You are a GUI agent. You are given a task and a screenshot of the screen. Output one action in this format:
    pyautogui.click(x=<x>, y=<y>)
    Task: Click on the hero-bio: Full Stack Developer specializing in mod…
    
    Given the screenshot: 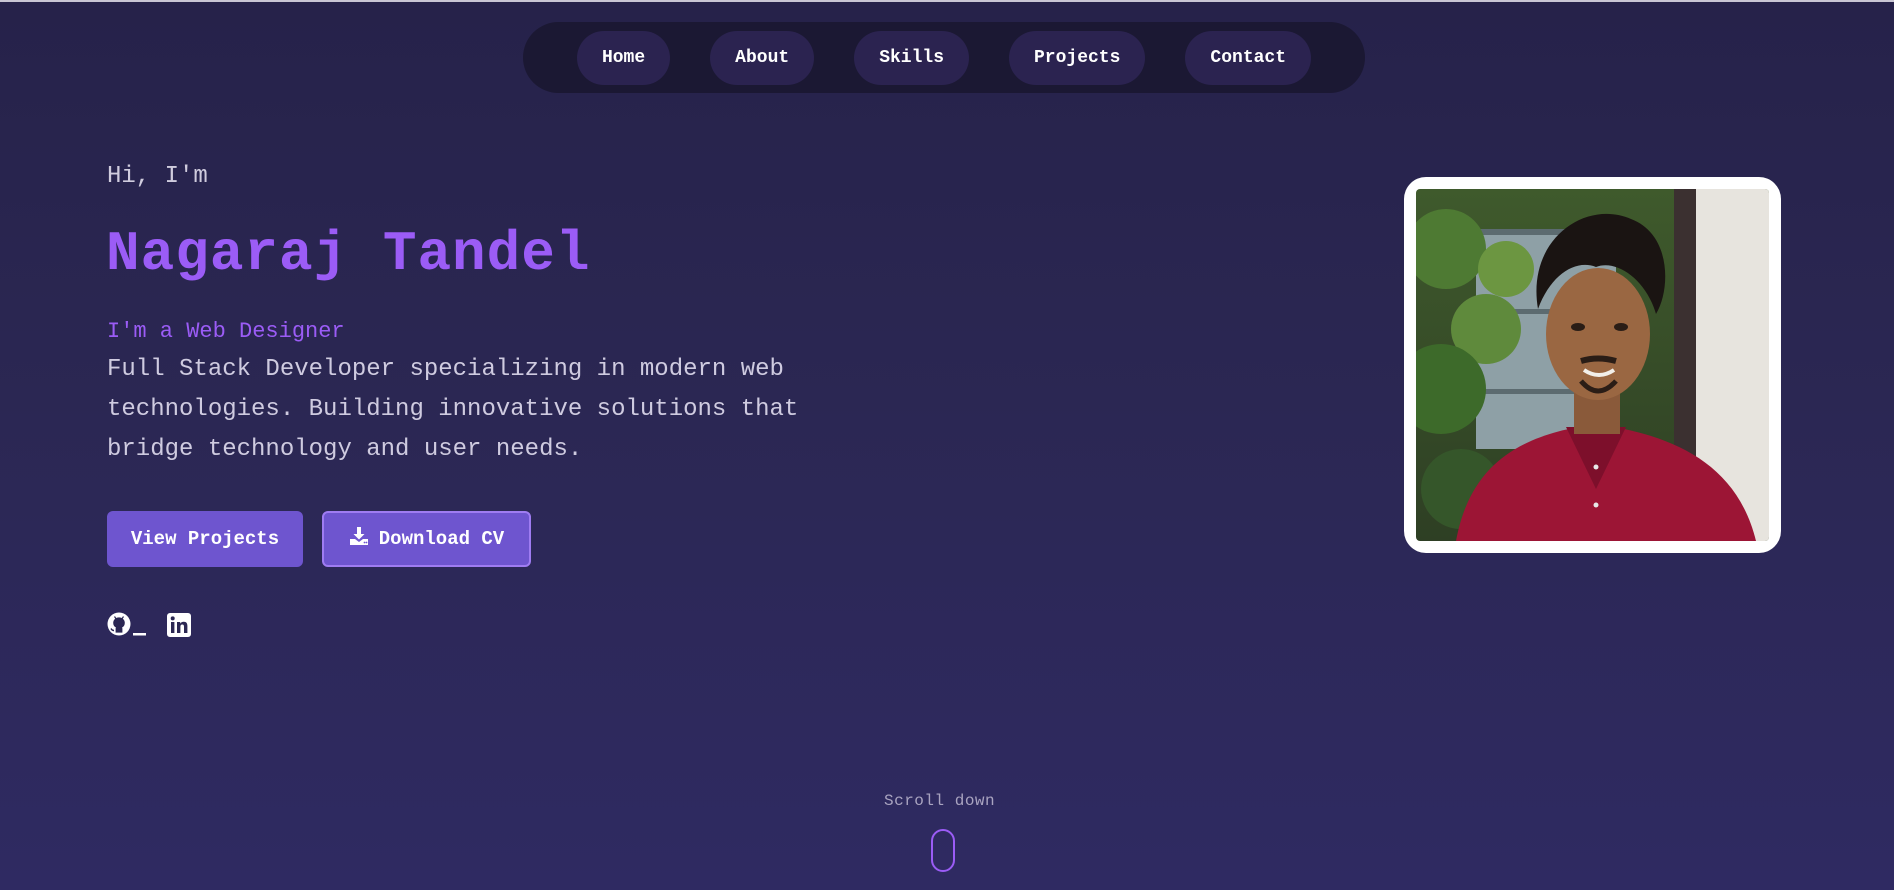 What is the action you would take?
    pyautogui.click(x=453, y=409)
    